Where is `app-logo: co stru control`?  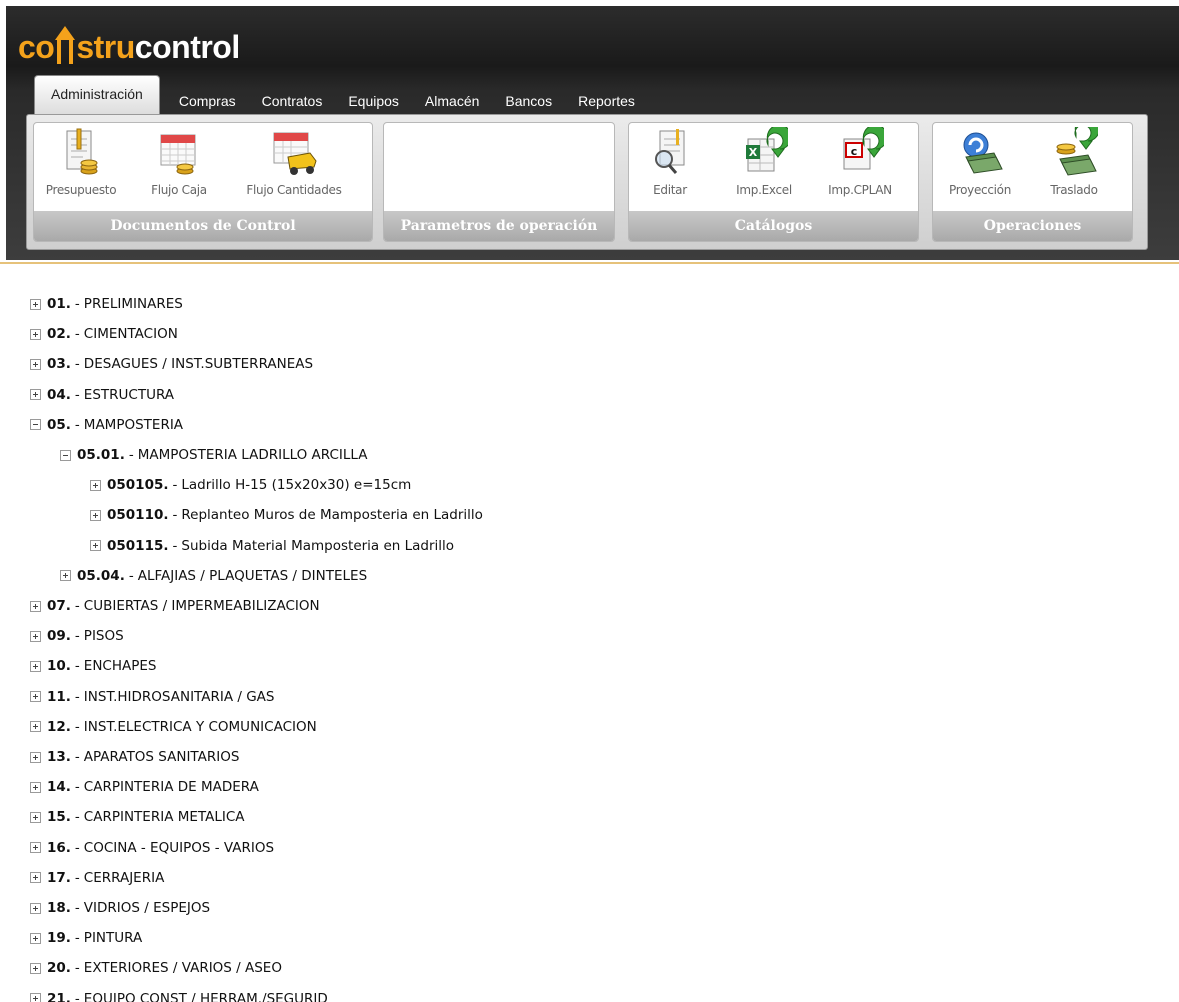
app-logo: co stru control is located at coordinates (129, 42).